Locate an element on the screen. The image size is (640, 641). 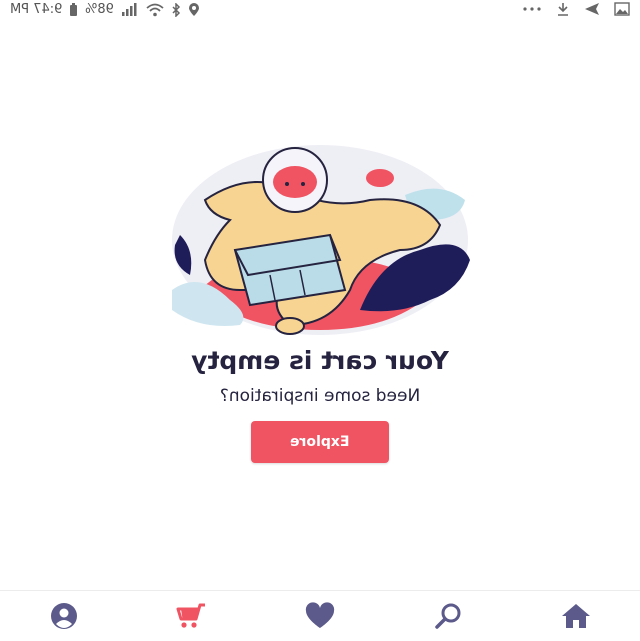
battery-icon is located at coordinates (74, 9).